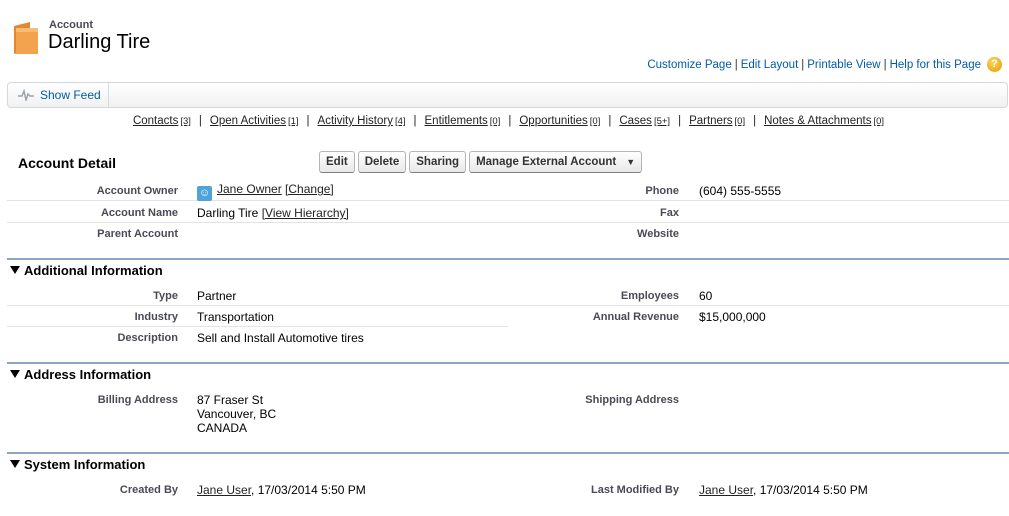 The width and height of the screenshot is (1009, 516). I want to click on pulse-icon, so click(26, 95).